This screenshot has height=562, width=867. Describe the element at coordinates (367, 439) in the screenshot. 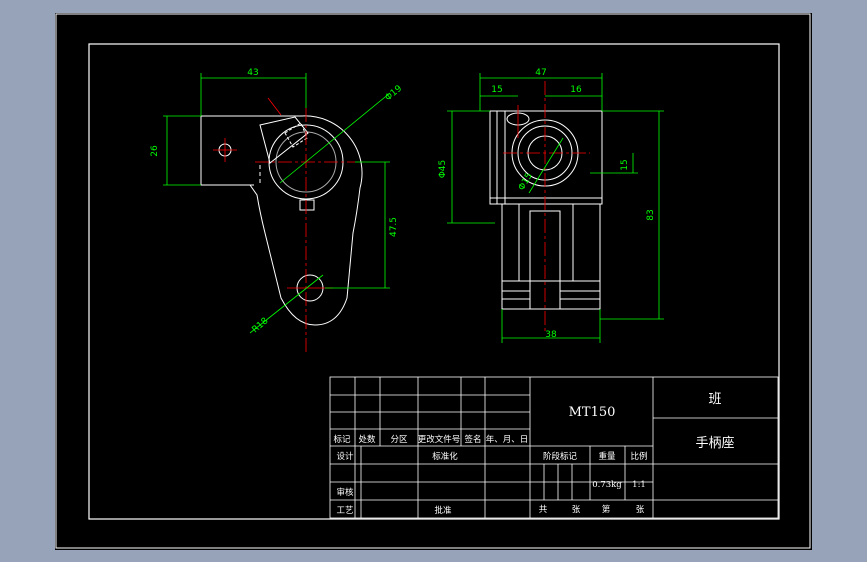

I see `header-count: 处数` at that location.